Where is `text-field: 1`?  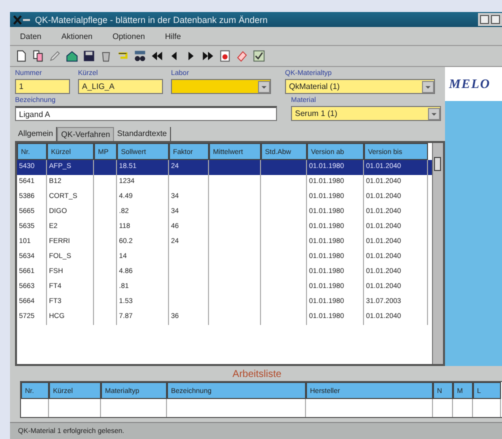
text-field: 1 is located at coordinates (42, 86).